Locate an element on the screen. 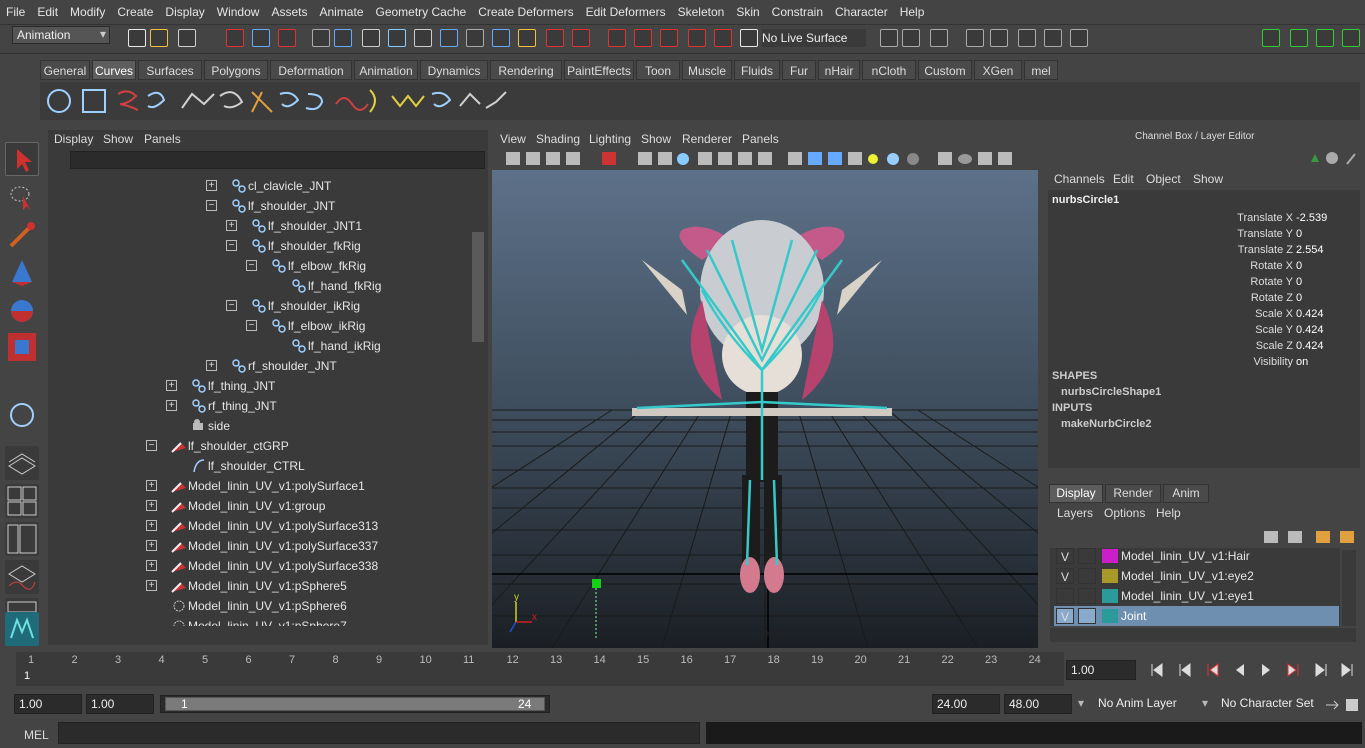 This screenshot has height=748, width=1365. go-to-end-icon is located at coordinates (1347, 670).